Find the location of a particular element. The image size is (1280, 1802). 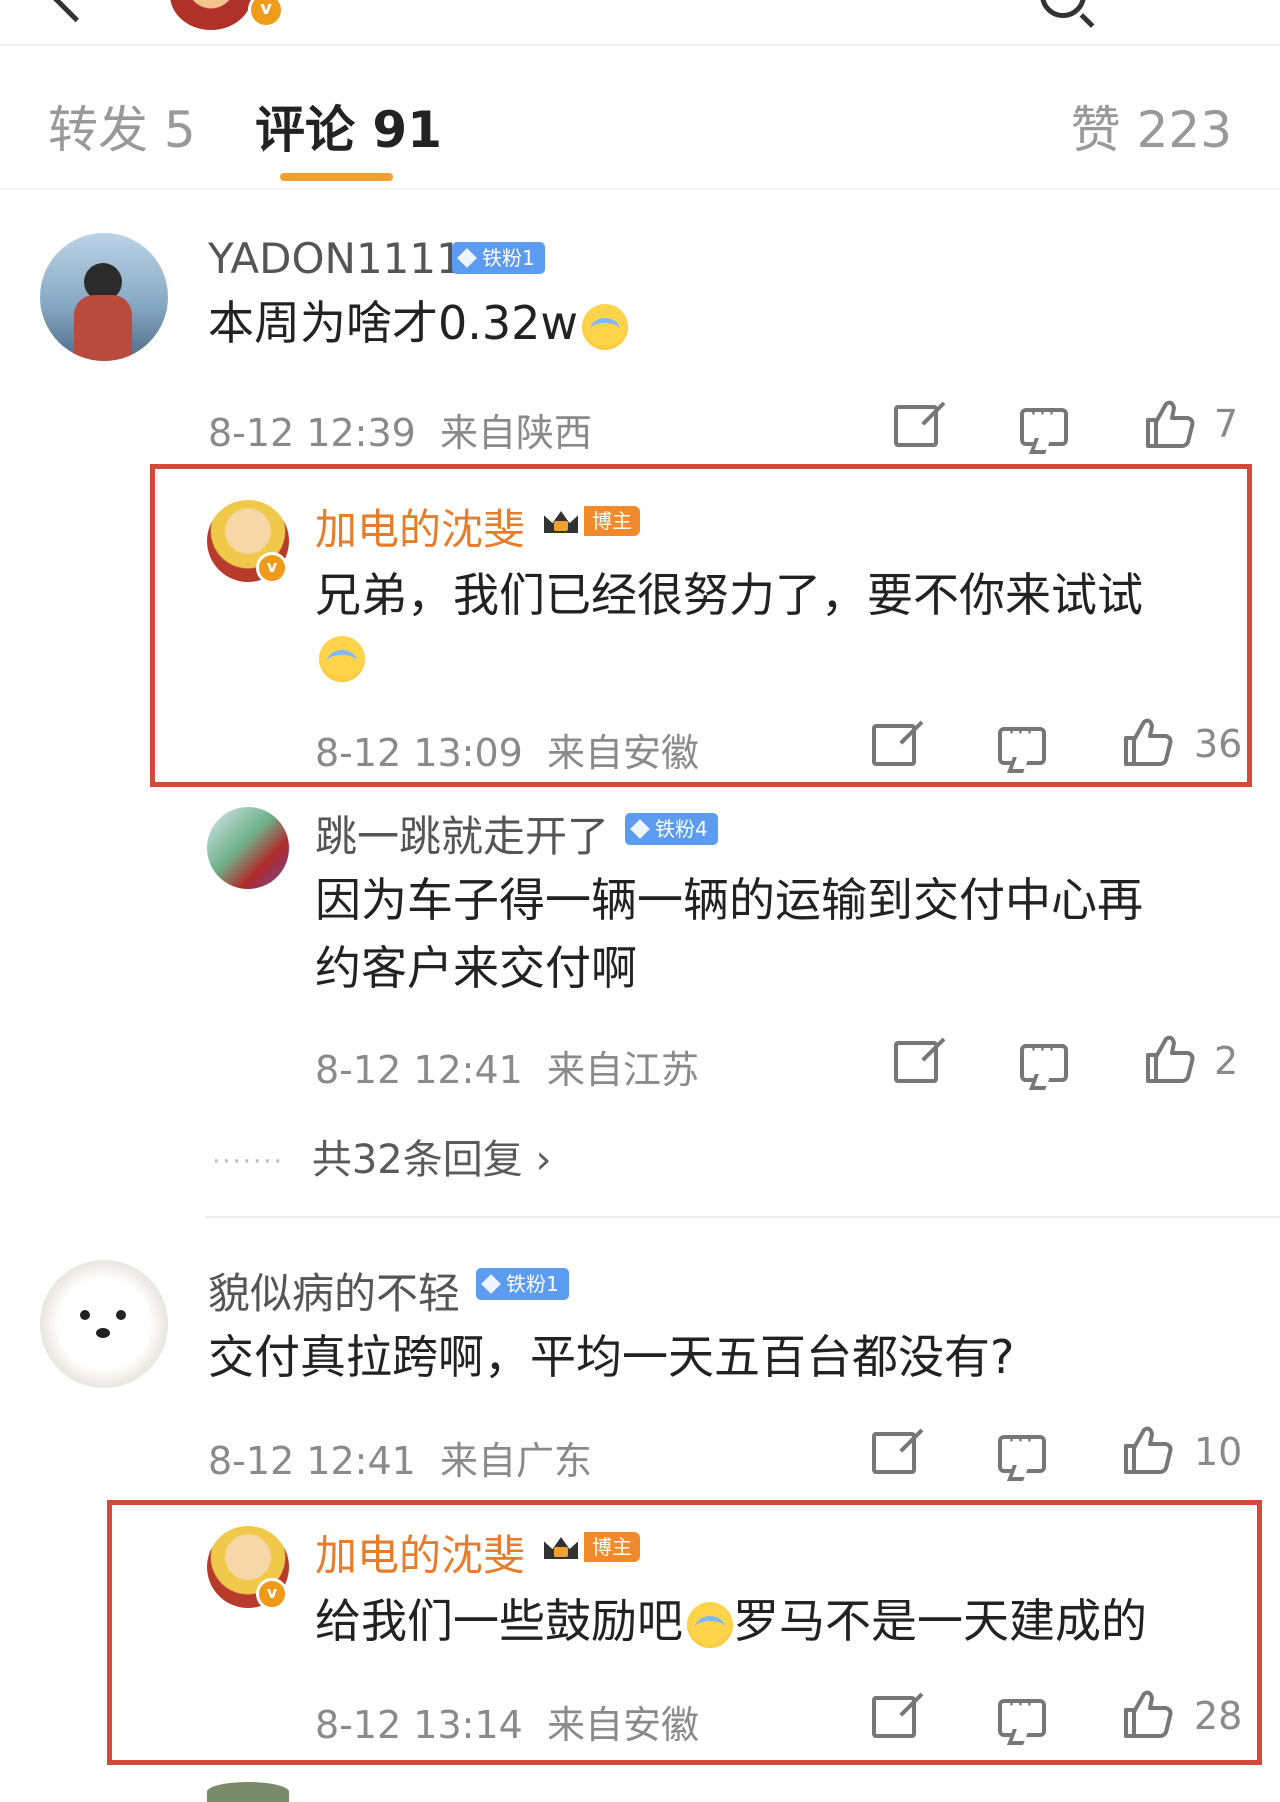

back-icon is located at coordinates (75, 11).